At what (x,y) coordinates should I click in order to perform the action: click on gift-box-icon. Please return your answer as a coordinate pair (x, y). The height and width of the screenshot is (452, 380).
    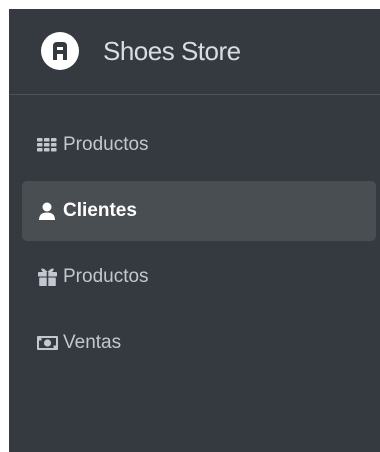
    Looking at the image, I should click on (47, 277).